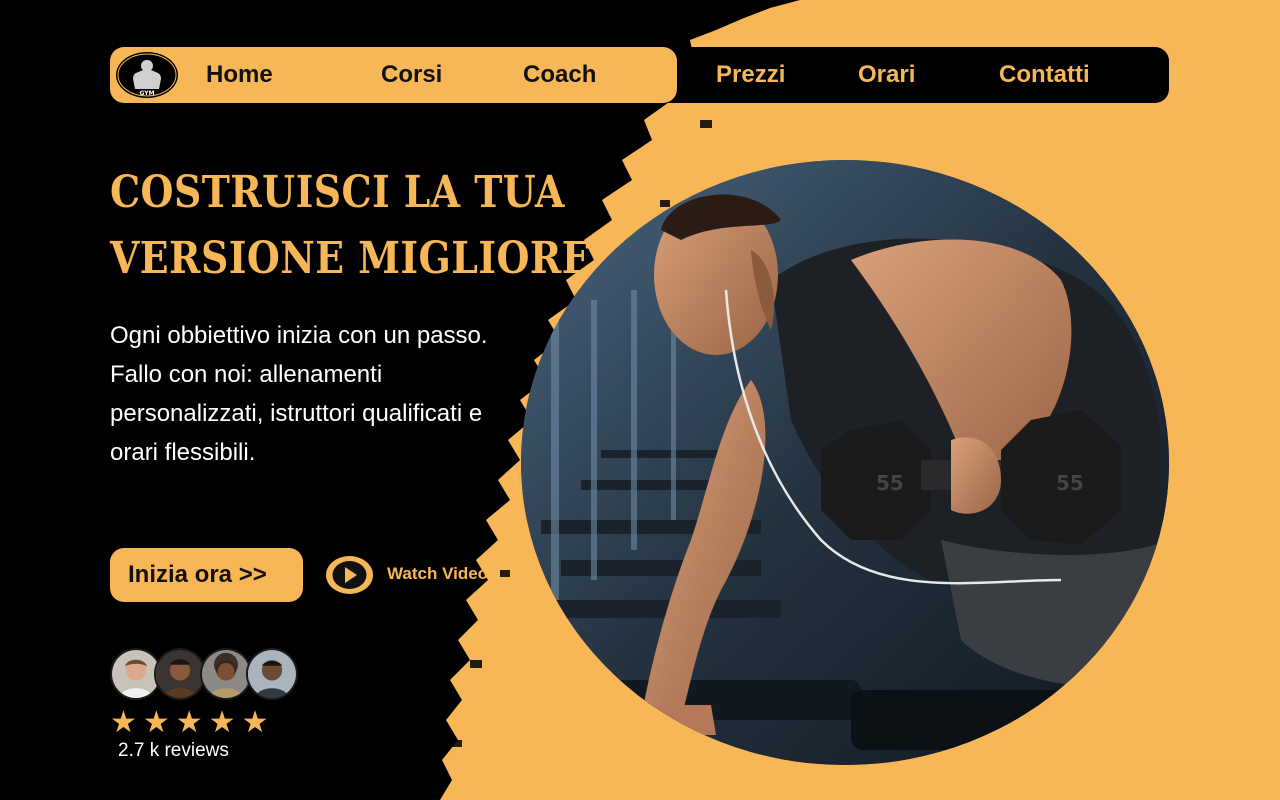 Image resolution: width=1280 pixels, height=800 pixels. I want to click on play-icon, so click(349, 575).